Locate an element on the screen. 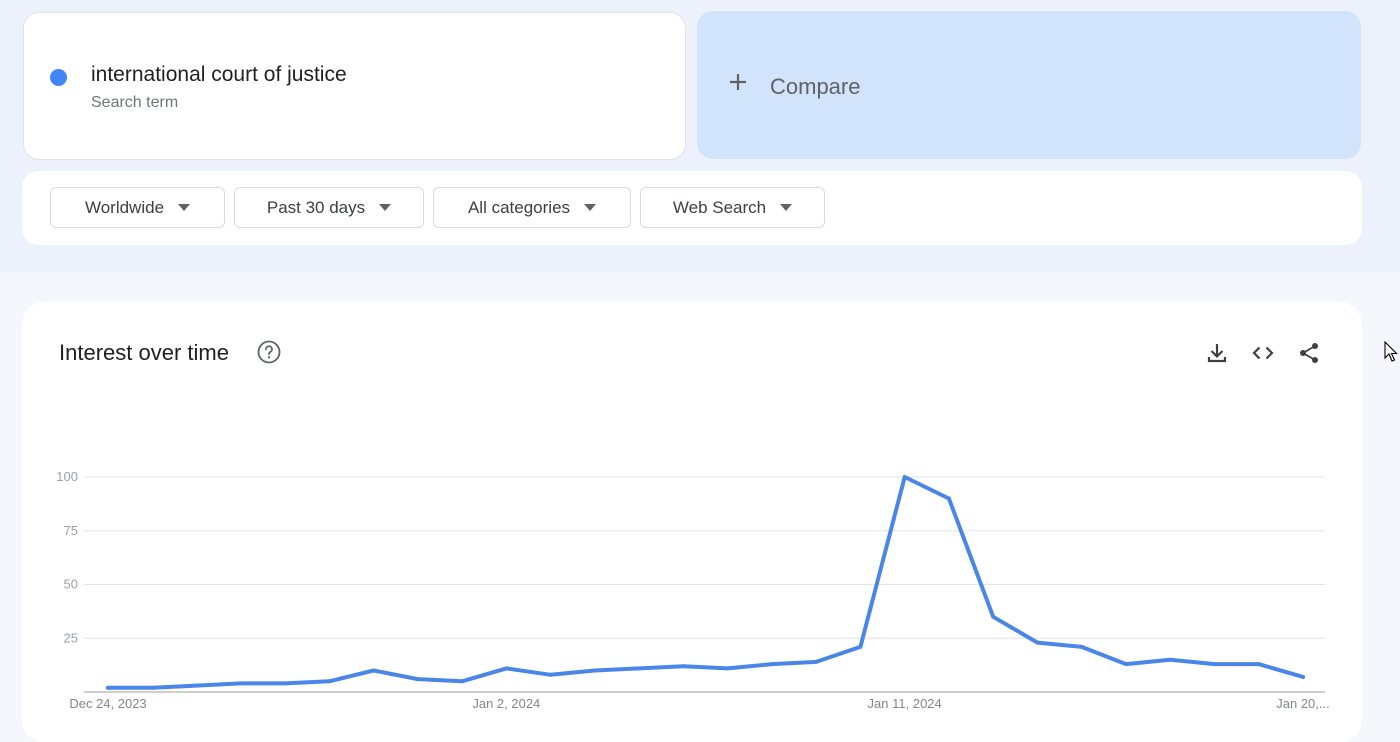 Image resolution: width=1400 pixels, height=742 pixels. filter-search-type-dropdown: Web Search is located at coordinates (732, 207).